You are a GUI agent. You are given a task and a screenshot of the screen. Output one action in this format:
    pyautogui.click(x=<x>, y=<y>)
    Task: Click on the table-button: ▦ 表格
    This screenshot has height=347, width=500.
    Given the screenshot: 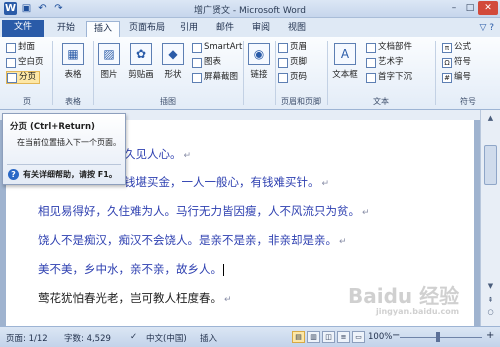 What is the action you would take?
    pyautogui.click(x=73, y=61)
    